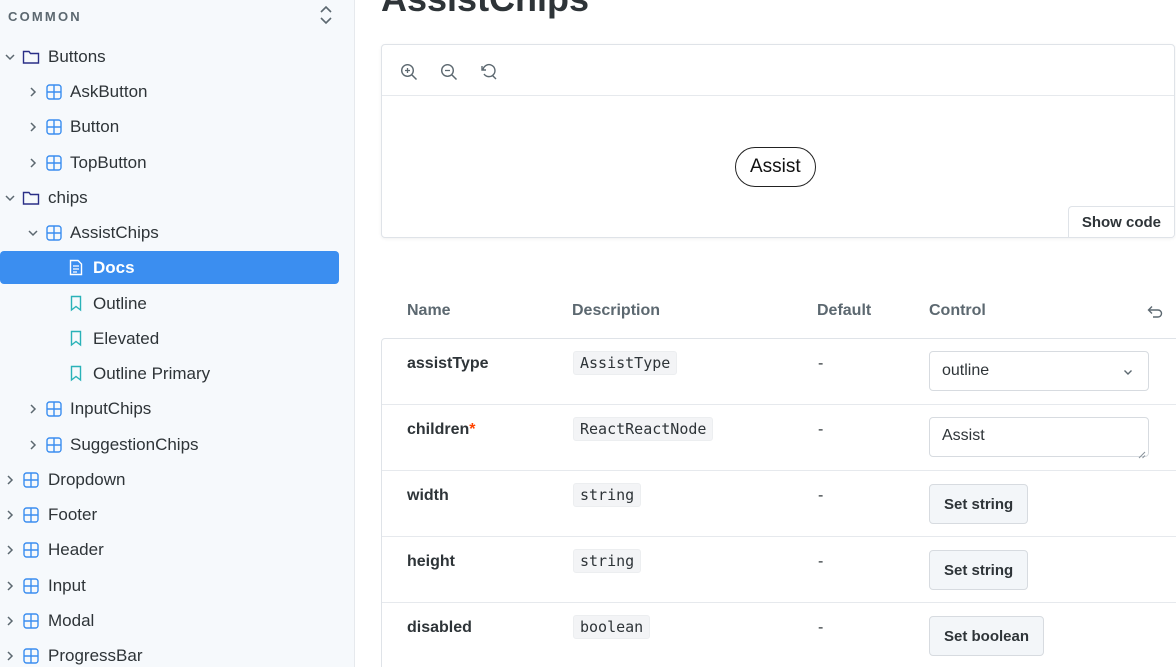 This screenshot has width=1176, height=667. I want to click on assist-chip: Assist, so click(775, 167).